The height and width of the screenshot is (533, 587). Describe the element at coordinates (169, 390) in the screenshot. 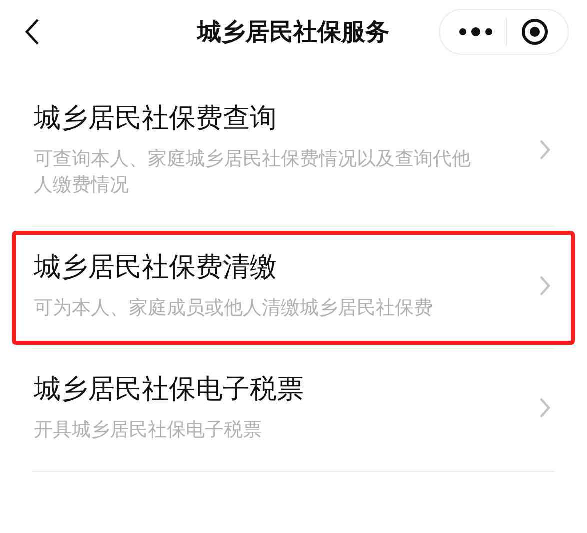

I see `item-title: 城乡居民社保电子税票` at that location.